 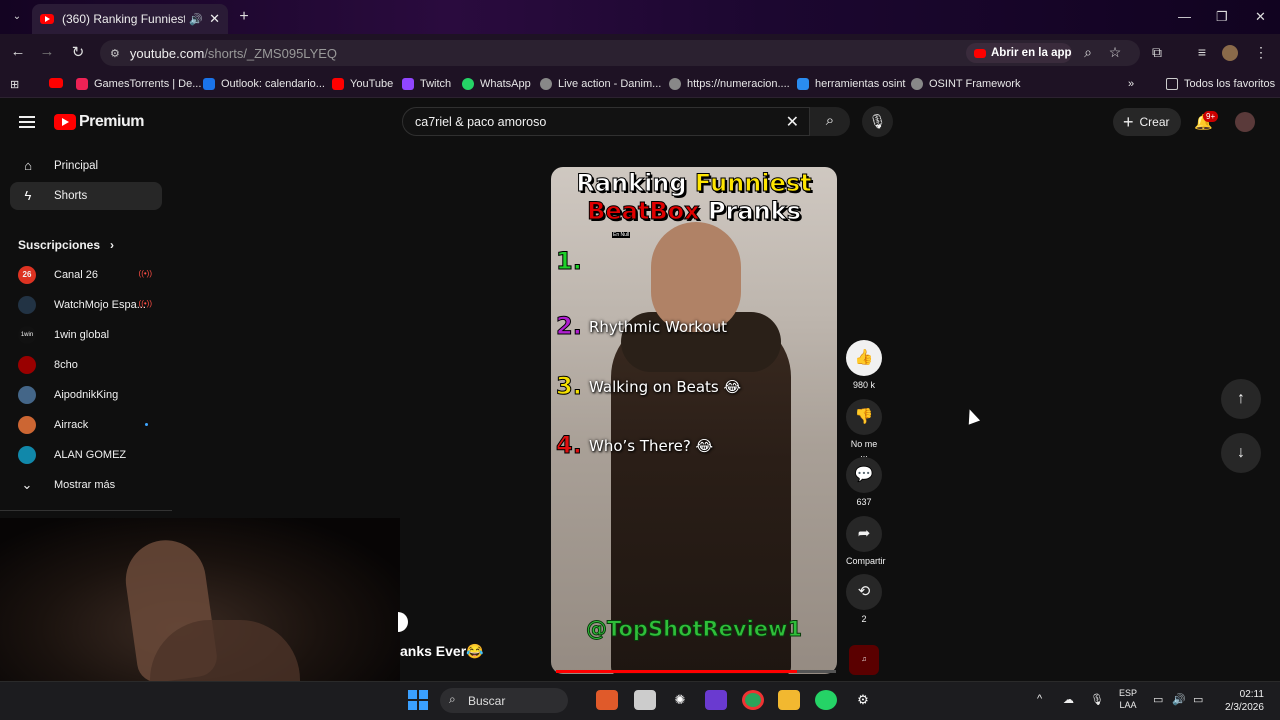 I want to click on extensions-icon: ⧉, so click(x=1157, y=52).